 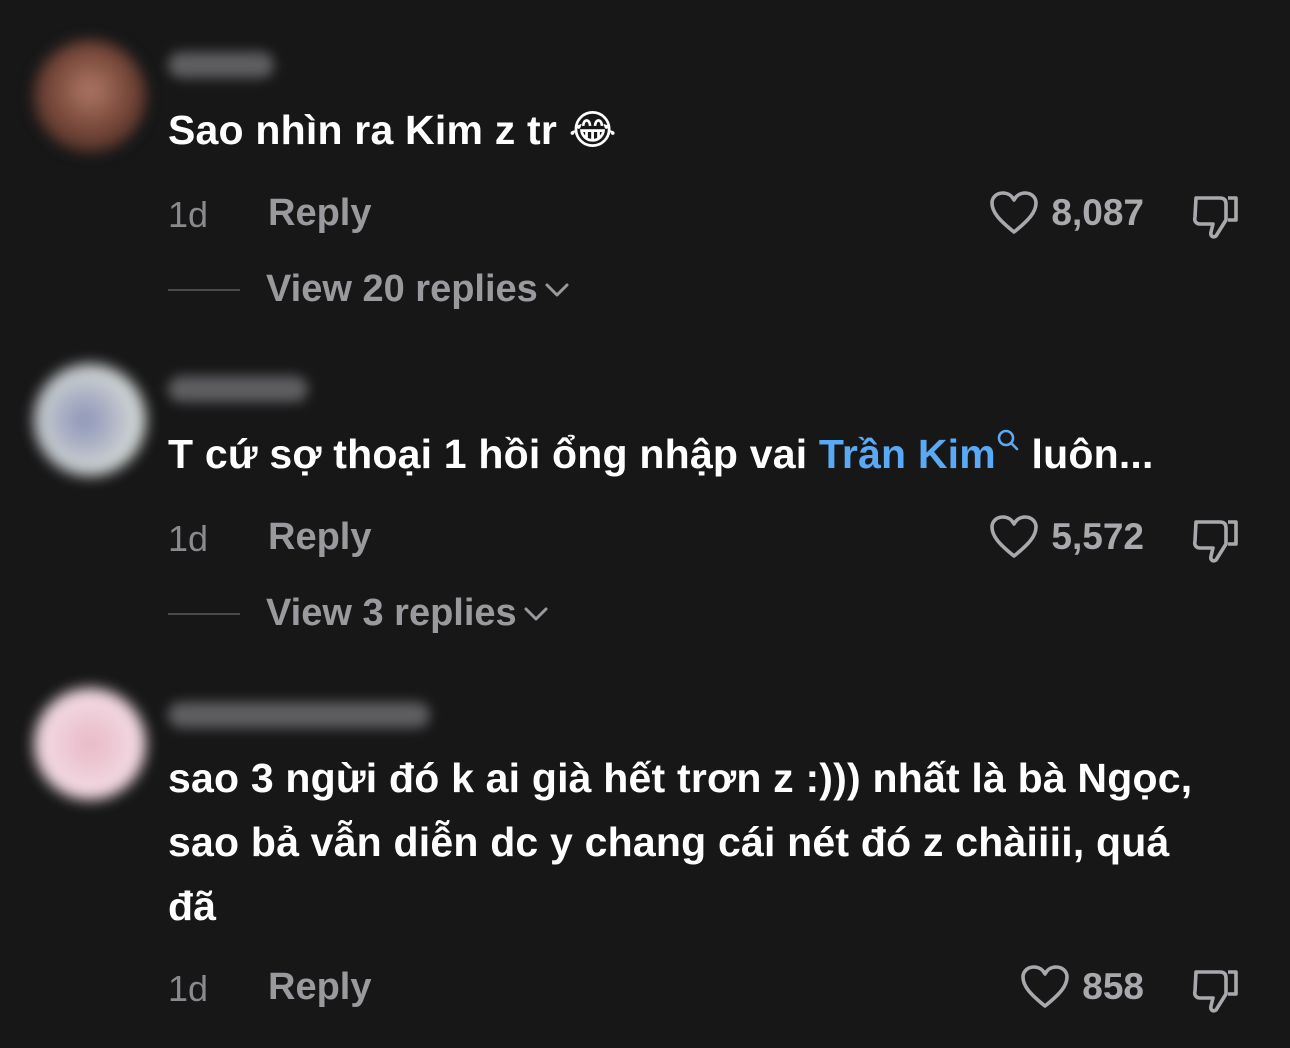 What do you see at coordinates (1113, 986) in the screenshot?
I see `like-count: 858` at bounding box center [1113, 986].